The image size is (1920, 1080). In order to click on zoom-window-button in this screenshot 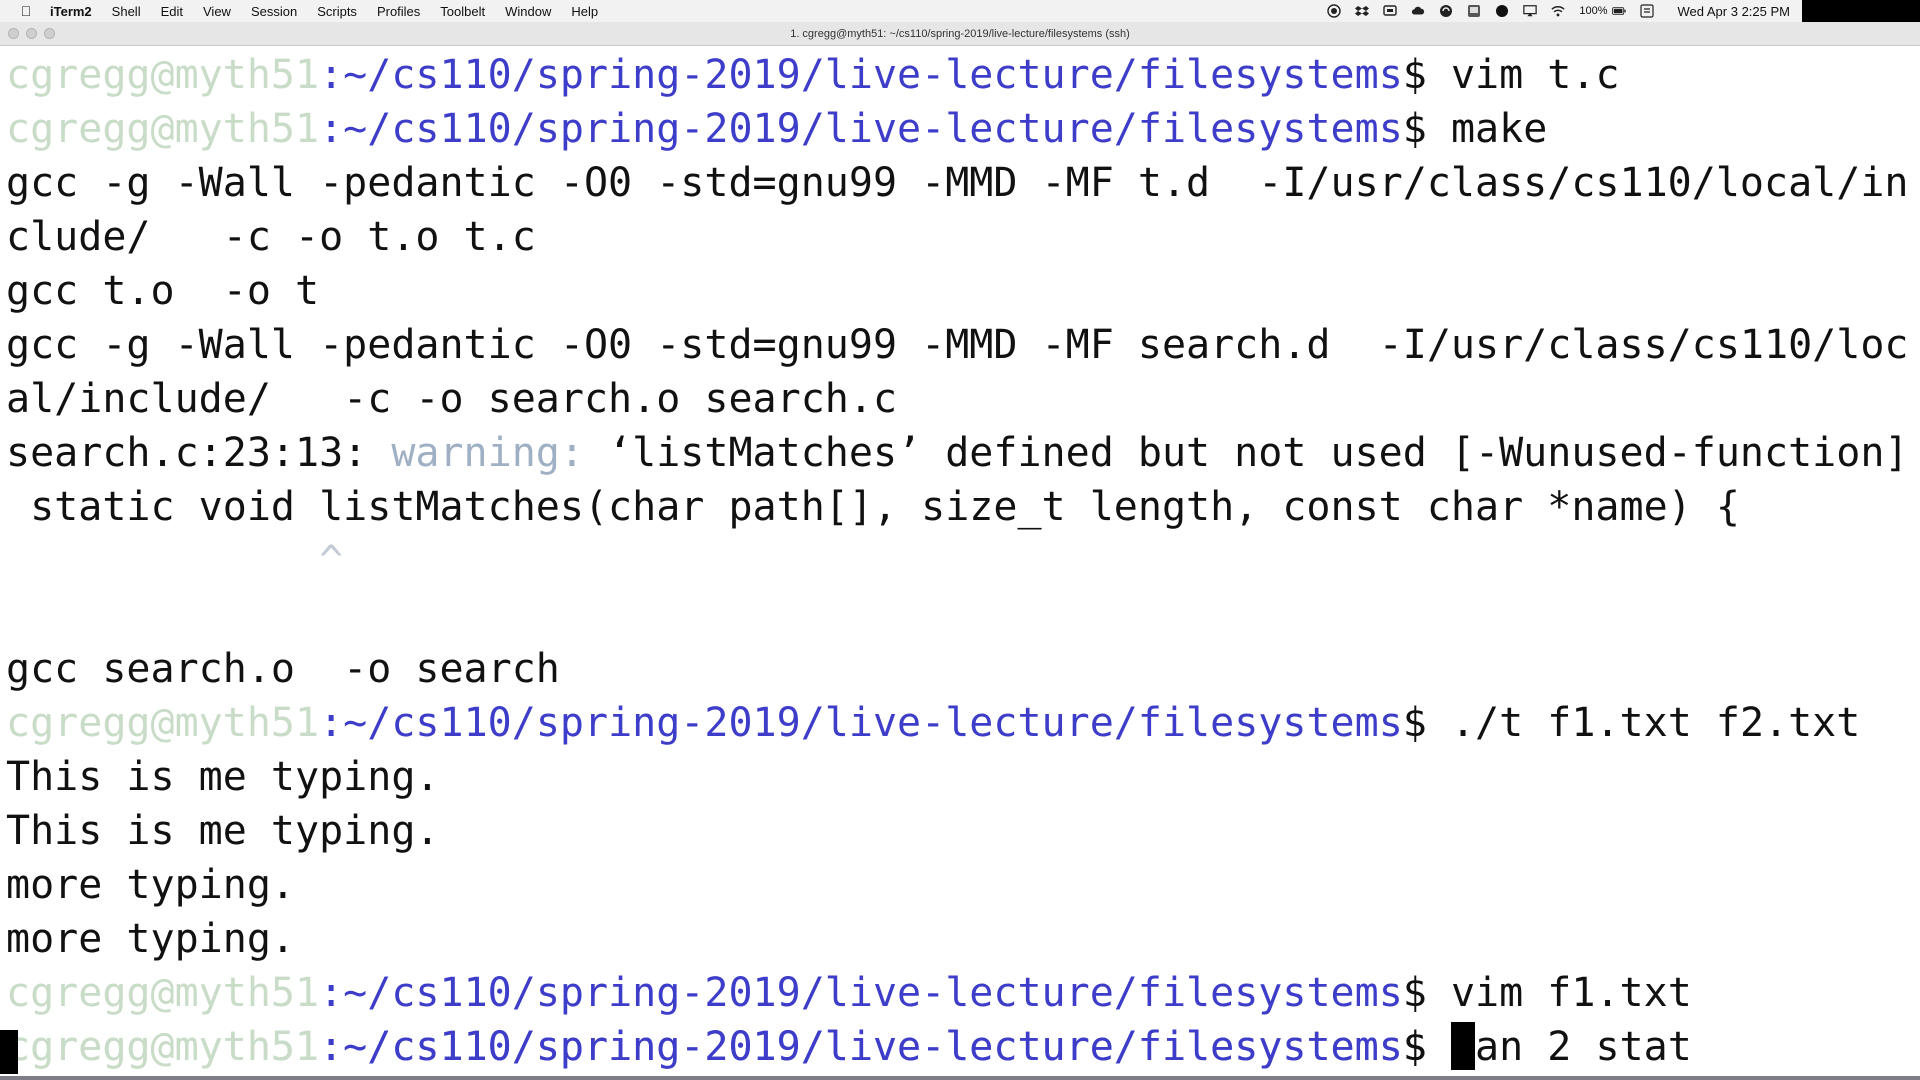, I will do `click(49, 33)`.